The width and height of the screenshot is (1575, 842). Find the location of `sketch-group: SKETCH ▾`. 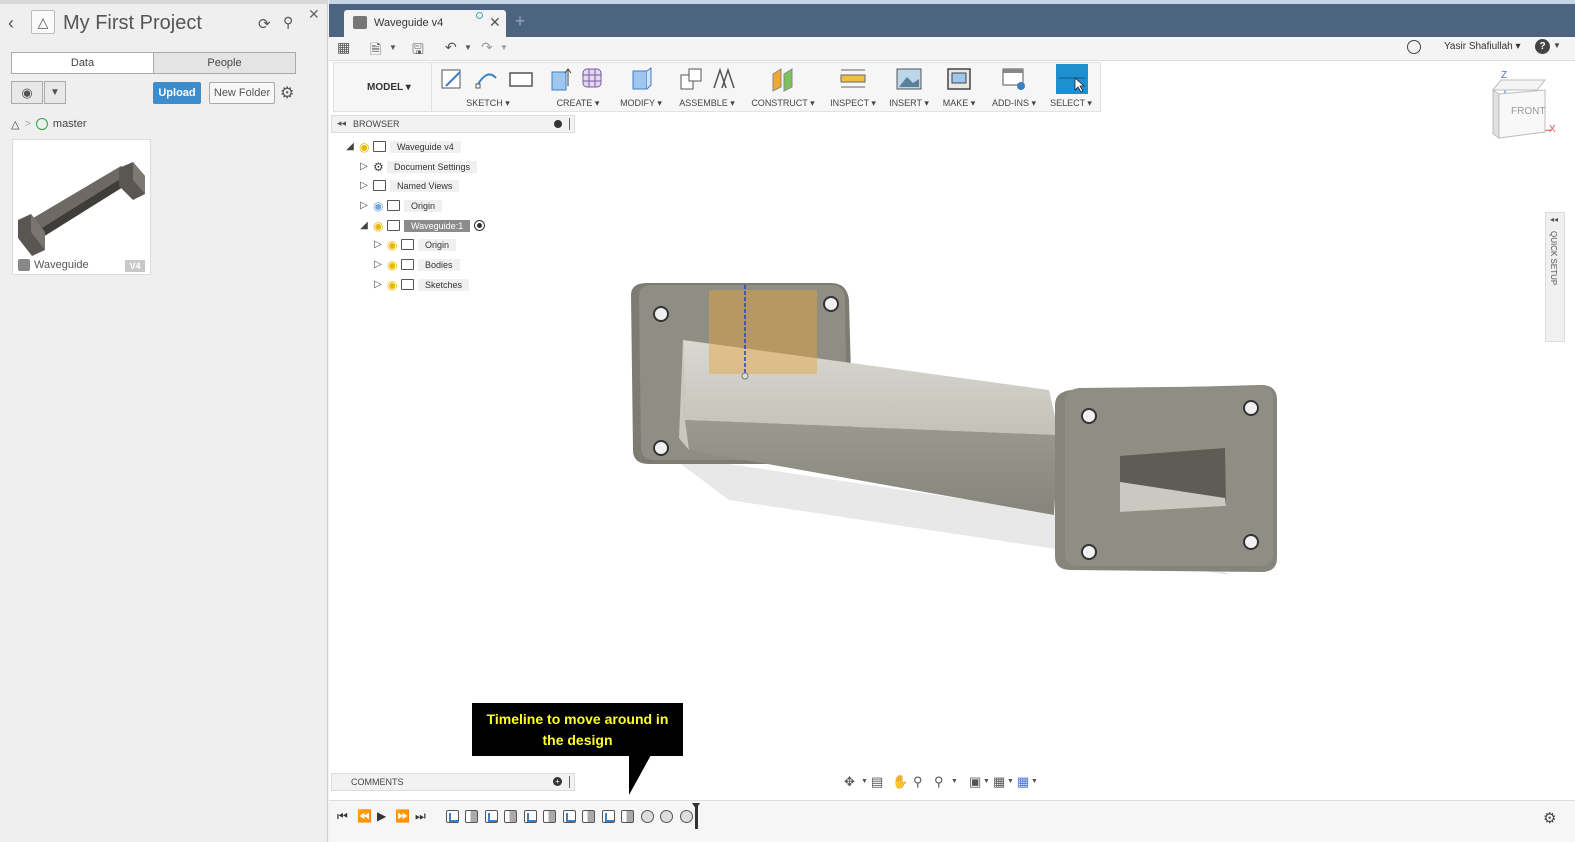

sketch-group: SKETCH ▾ is located at coordinates (488, 87).